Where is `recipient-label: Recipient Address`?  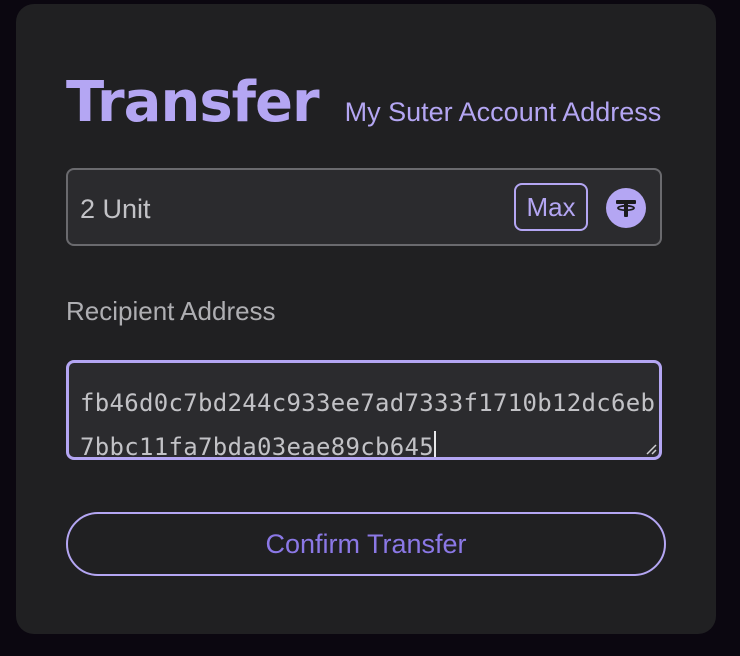
recipient-label: Recipient Address is located at coordinates (171, 311).